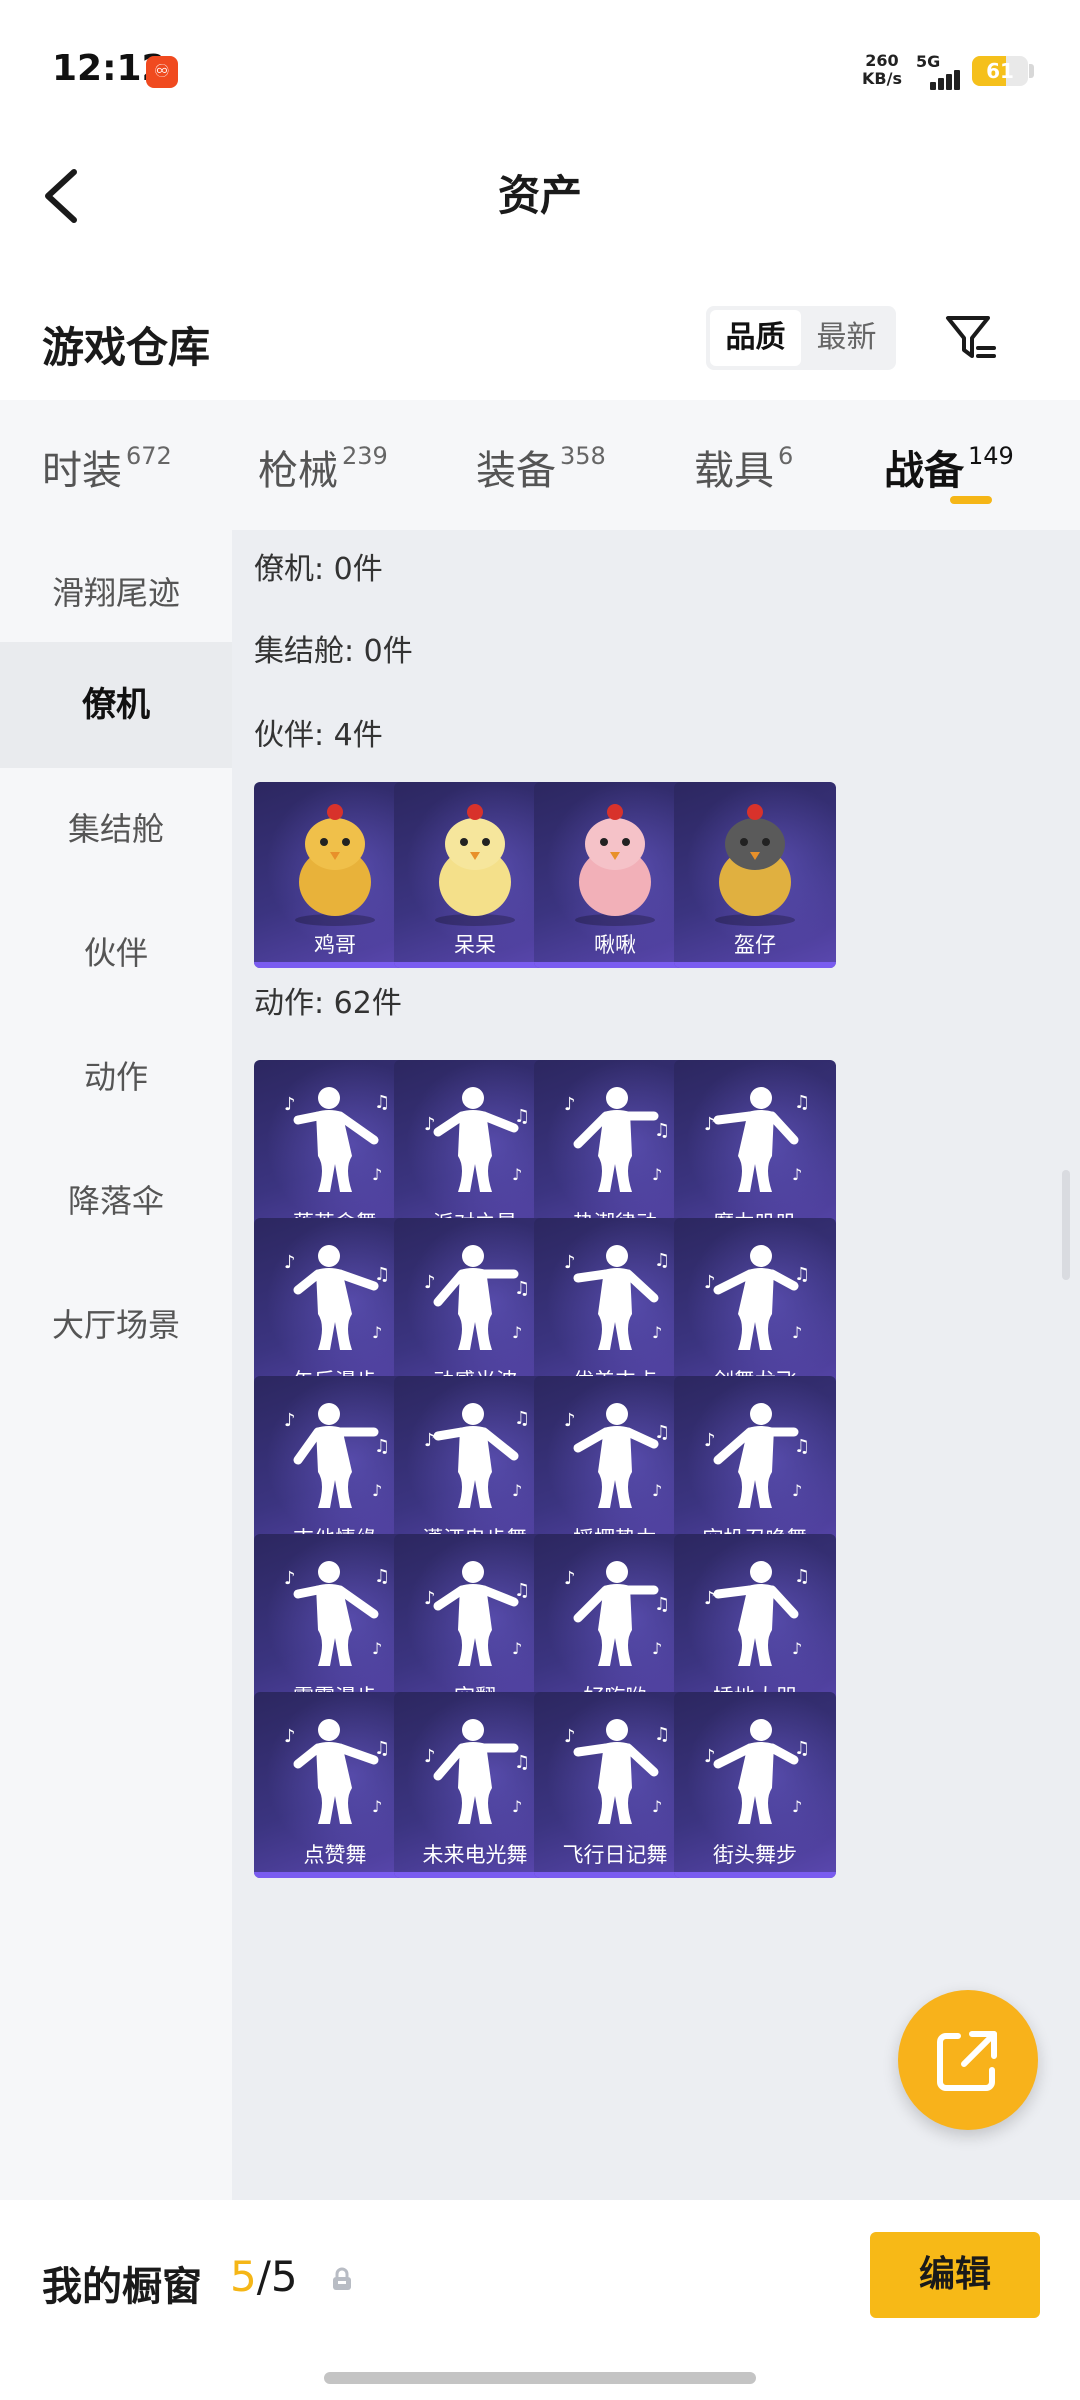  Describe the element at coordinates (122, 2287) in the screenshot. I see `showcase-label: 我的橱窗` at that location.